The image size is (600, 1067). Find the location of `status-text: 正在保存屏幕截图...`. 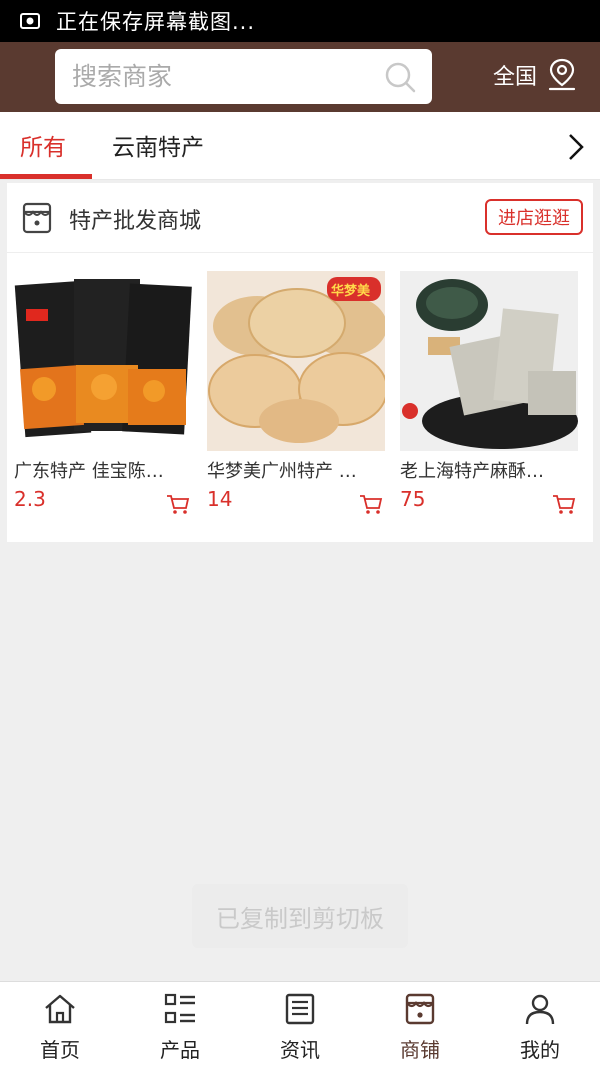

status-text: 正在保存屏幕截图... is located at coordinates (156, 22).